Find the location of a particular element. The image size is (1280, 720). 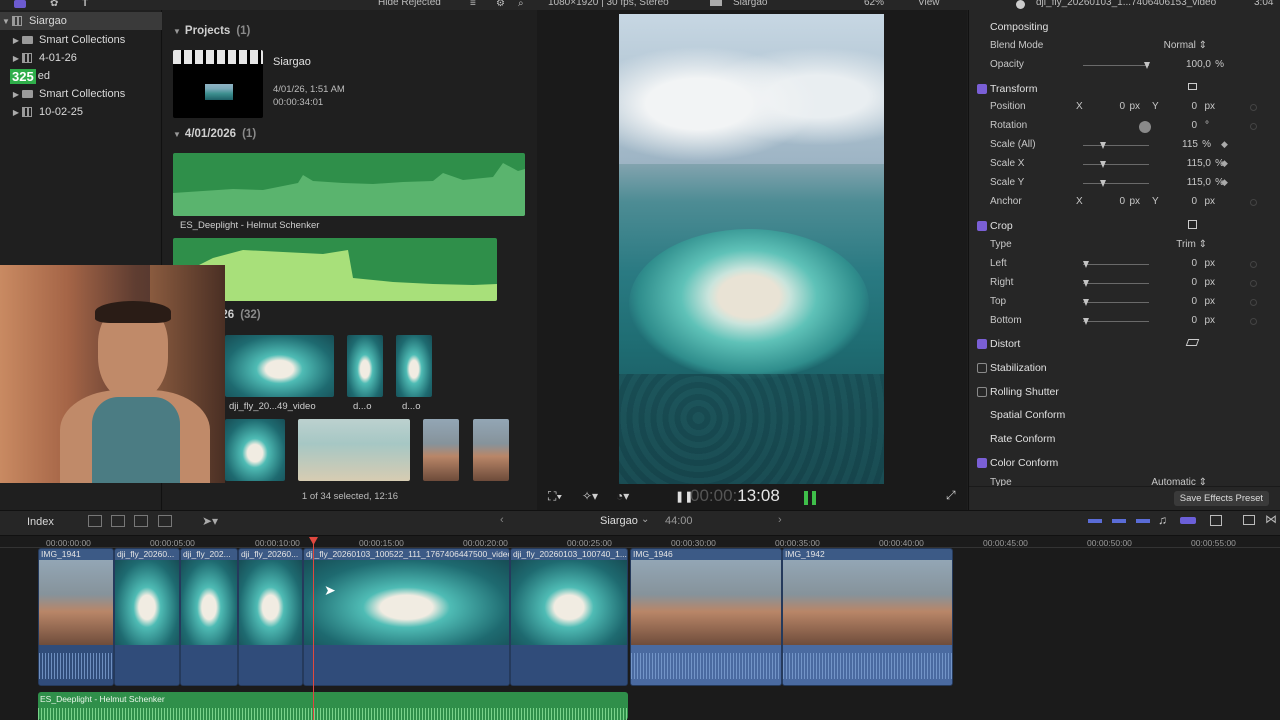

rate-conform-header: Rate Conform is located at coordinates (1022, 439).